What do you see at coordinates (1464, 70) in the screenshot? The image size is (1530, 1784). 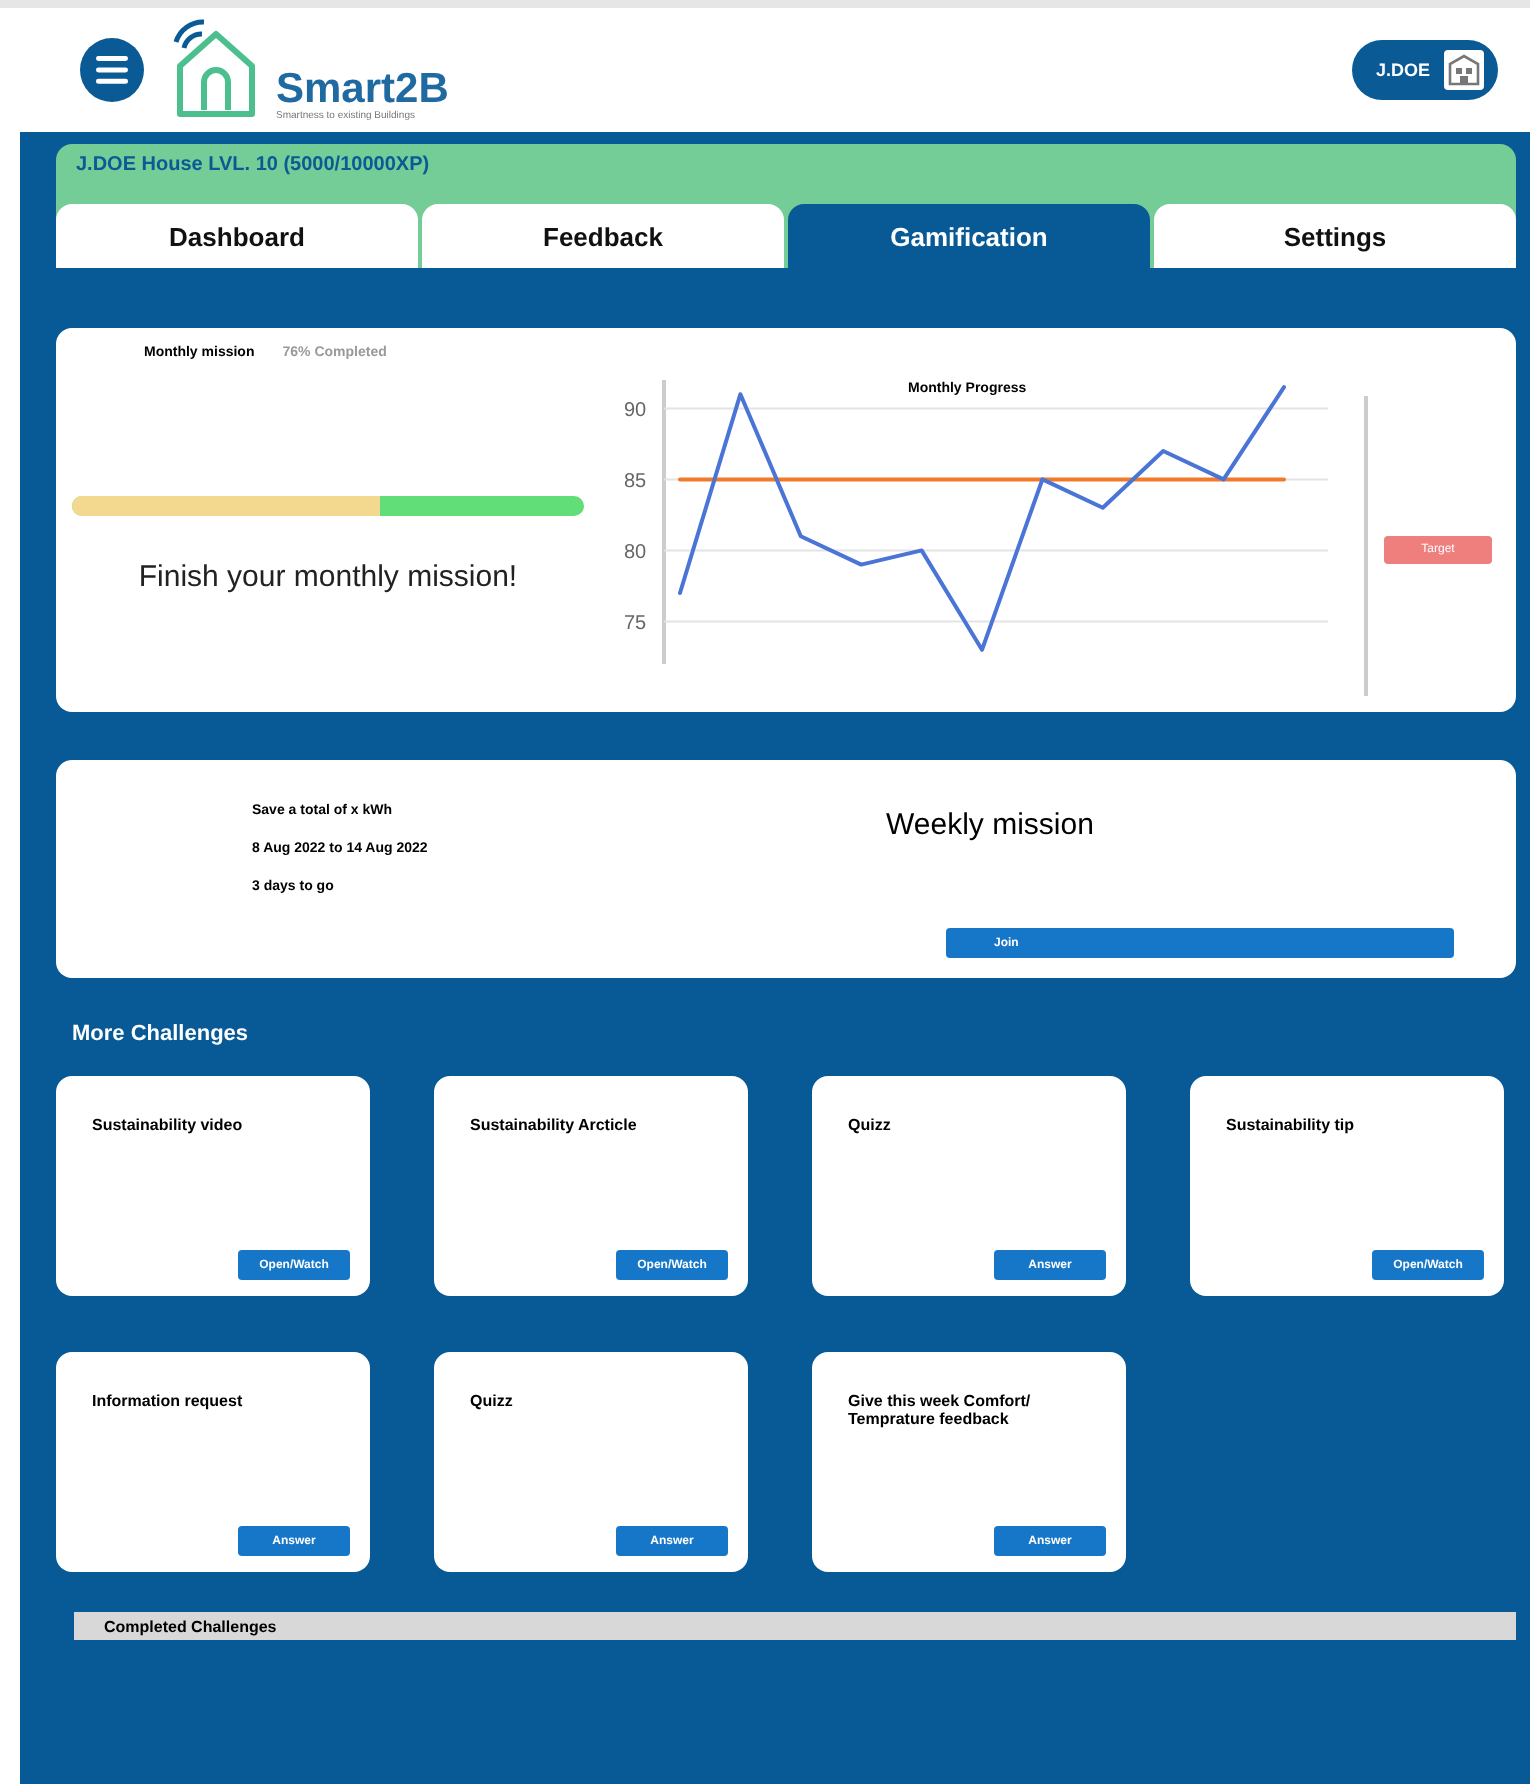 I see `building-icon` at bounding box center [1464, 70].